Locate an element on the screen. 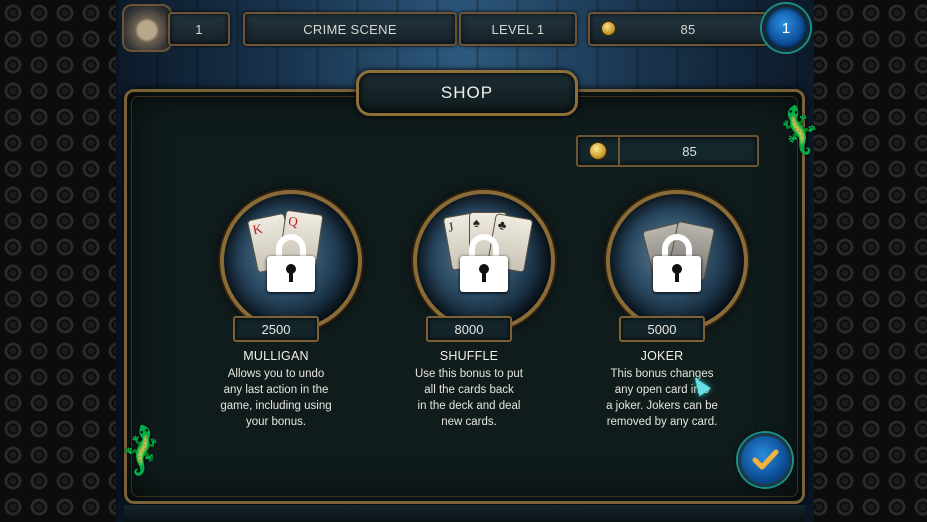  level-display: LEVEL 1 is located at coordinates (518, 29).